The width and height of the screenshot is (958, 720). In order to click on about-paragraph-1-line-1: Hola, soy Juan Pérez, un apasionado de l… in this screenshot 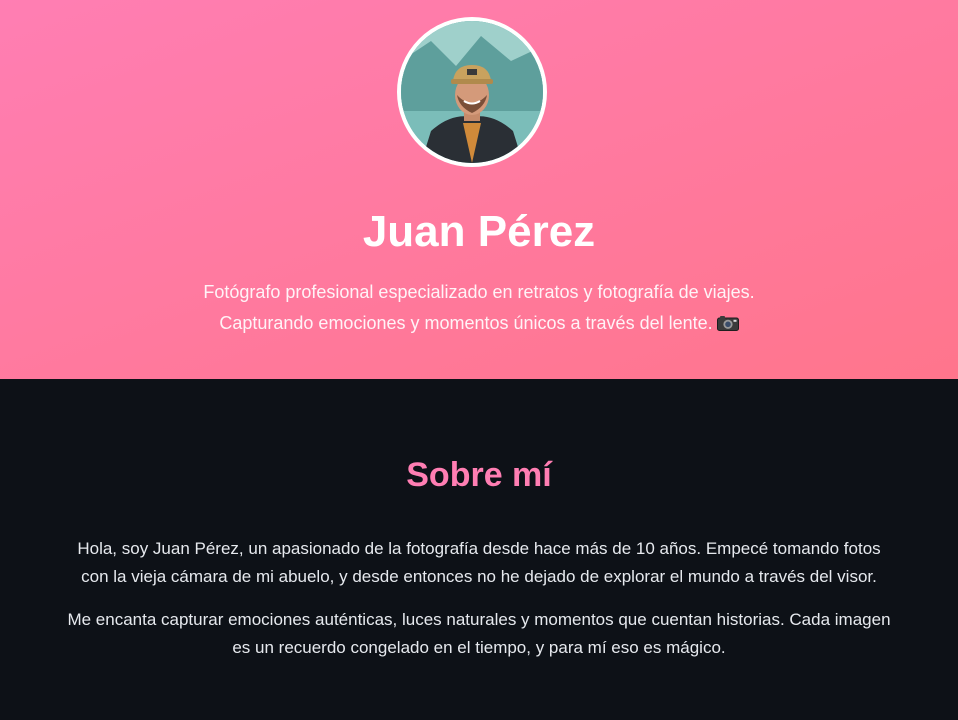, I will do `click(479, 548)`.